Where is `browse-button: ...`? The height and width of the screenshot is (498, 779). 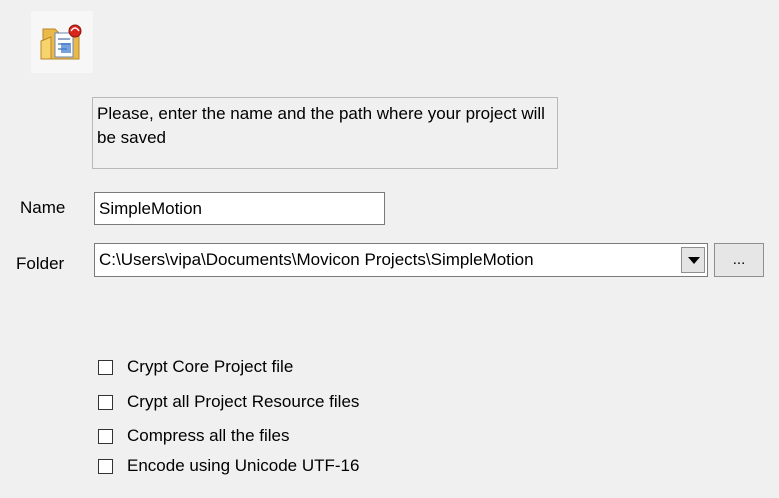
browse-button: ... is located at coordinates (739, 260).